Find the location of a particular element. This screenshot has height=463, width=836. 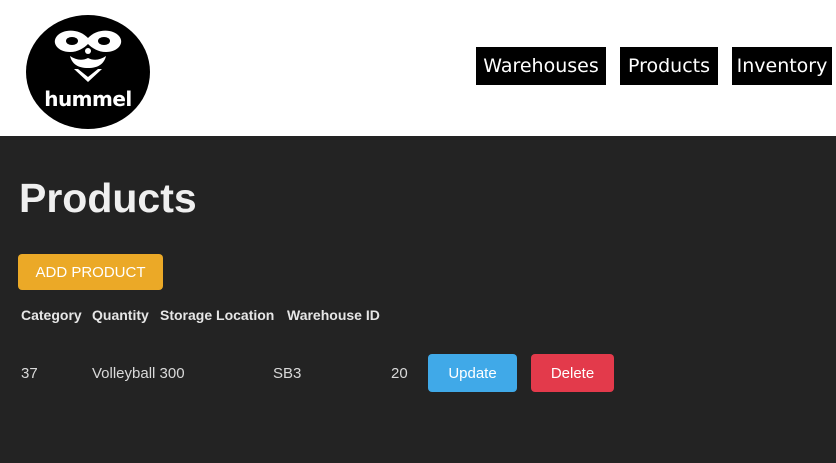

cell-warehouse-id: 20 is located at coordinates (399, 373).